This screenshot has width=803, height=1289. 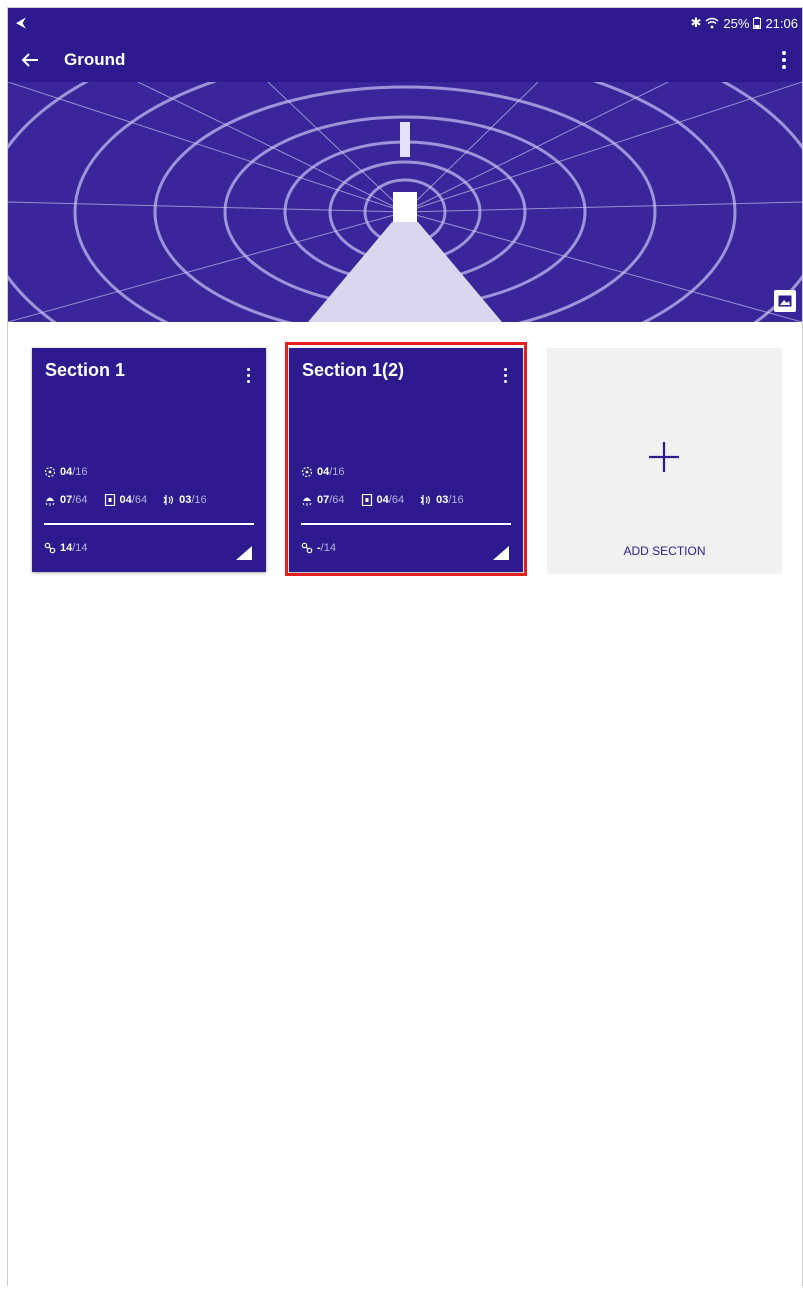 I want to click on clock: 21:06, so click(x=781, y=23).